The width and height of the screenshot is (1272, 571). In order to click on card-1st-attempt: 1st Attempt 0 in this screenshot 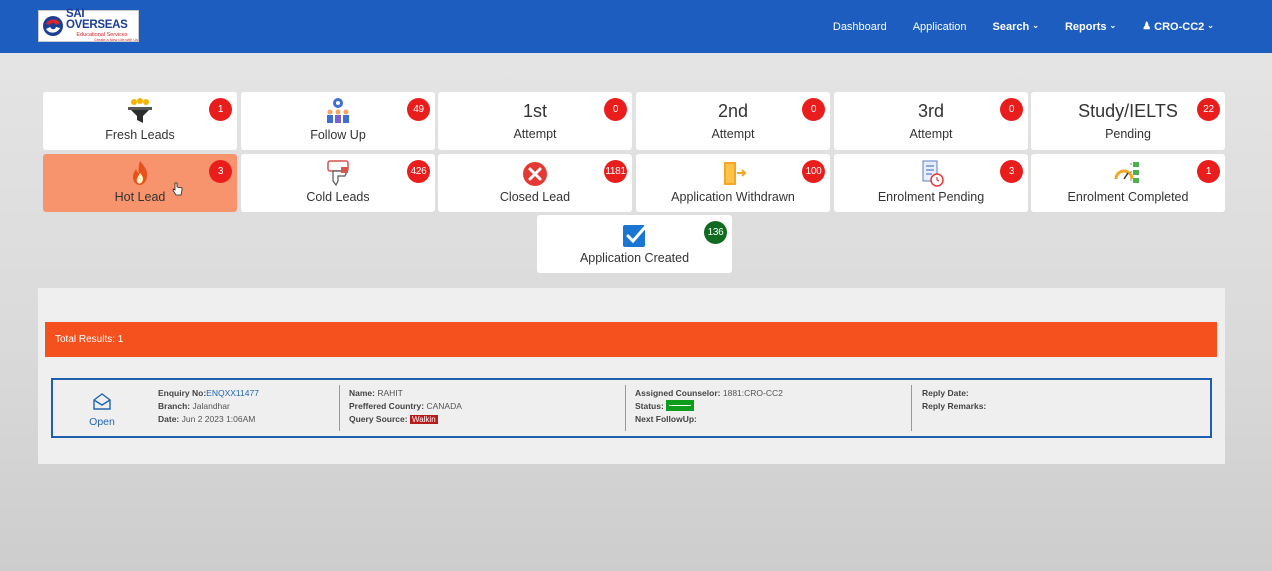, I will do `click(535, 121)`.